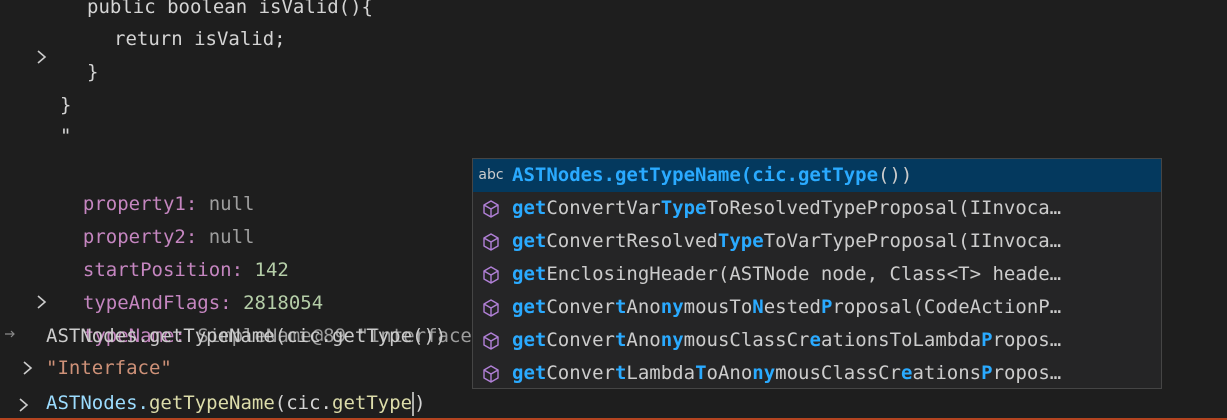  I want to click on arrow-right-icon, so click(9, 333).